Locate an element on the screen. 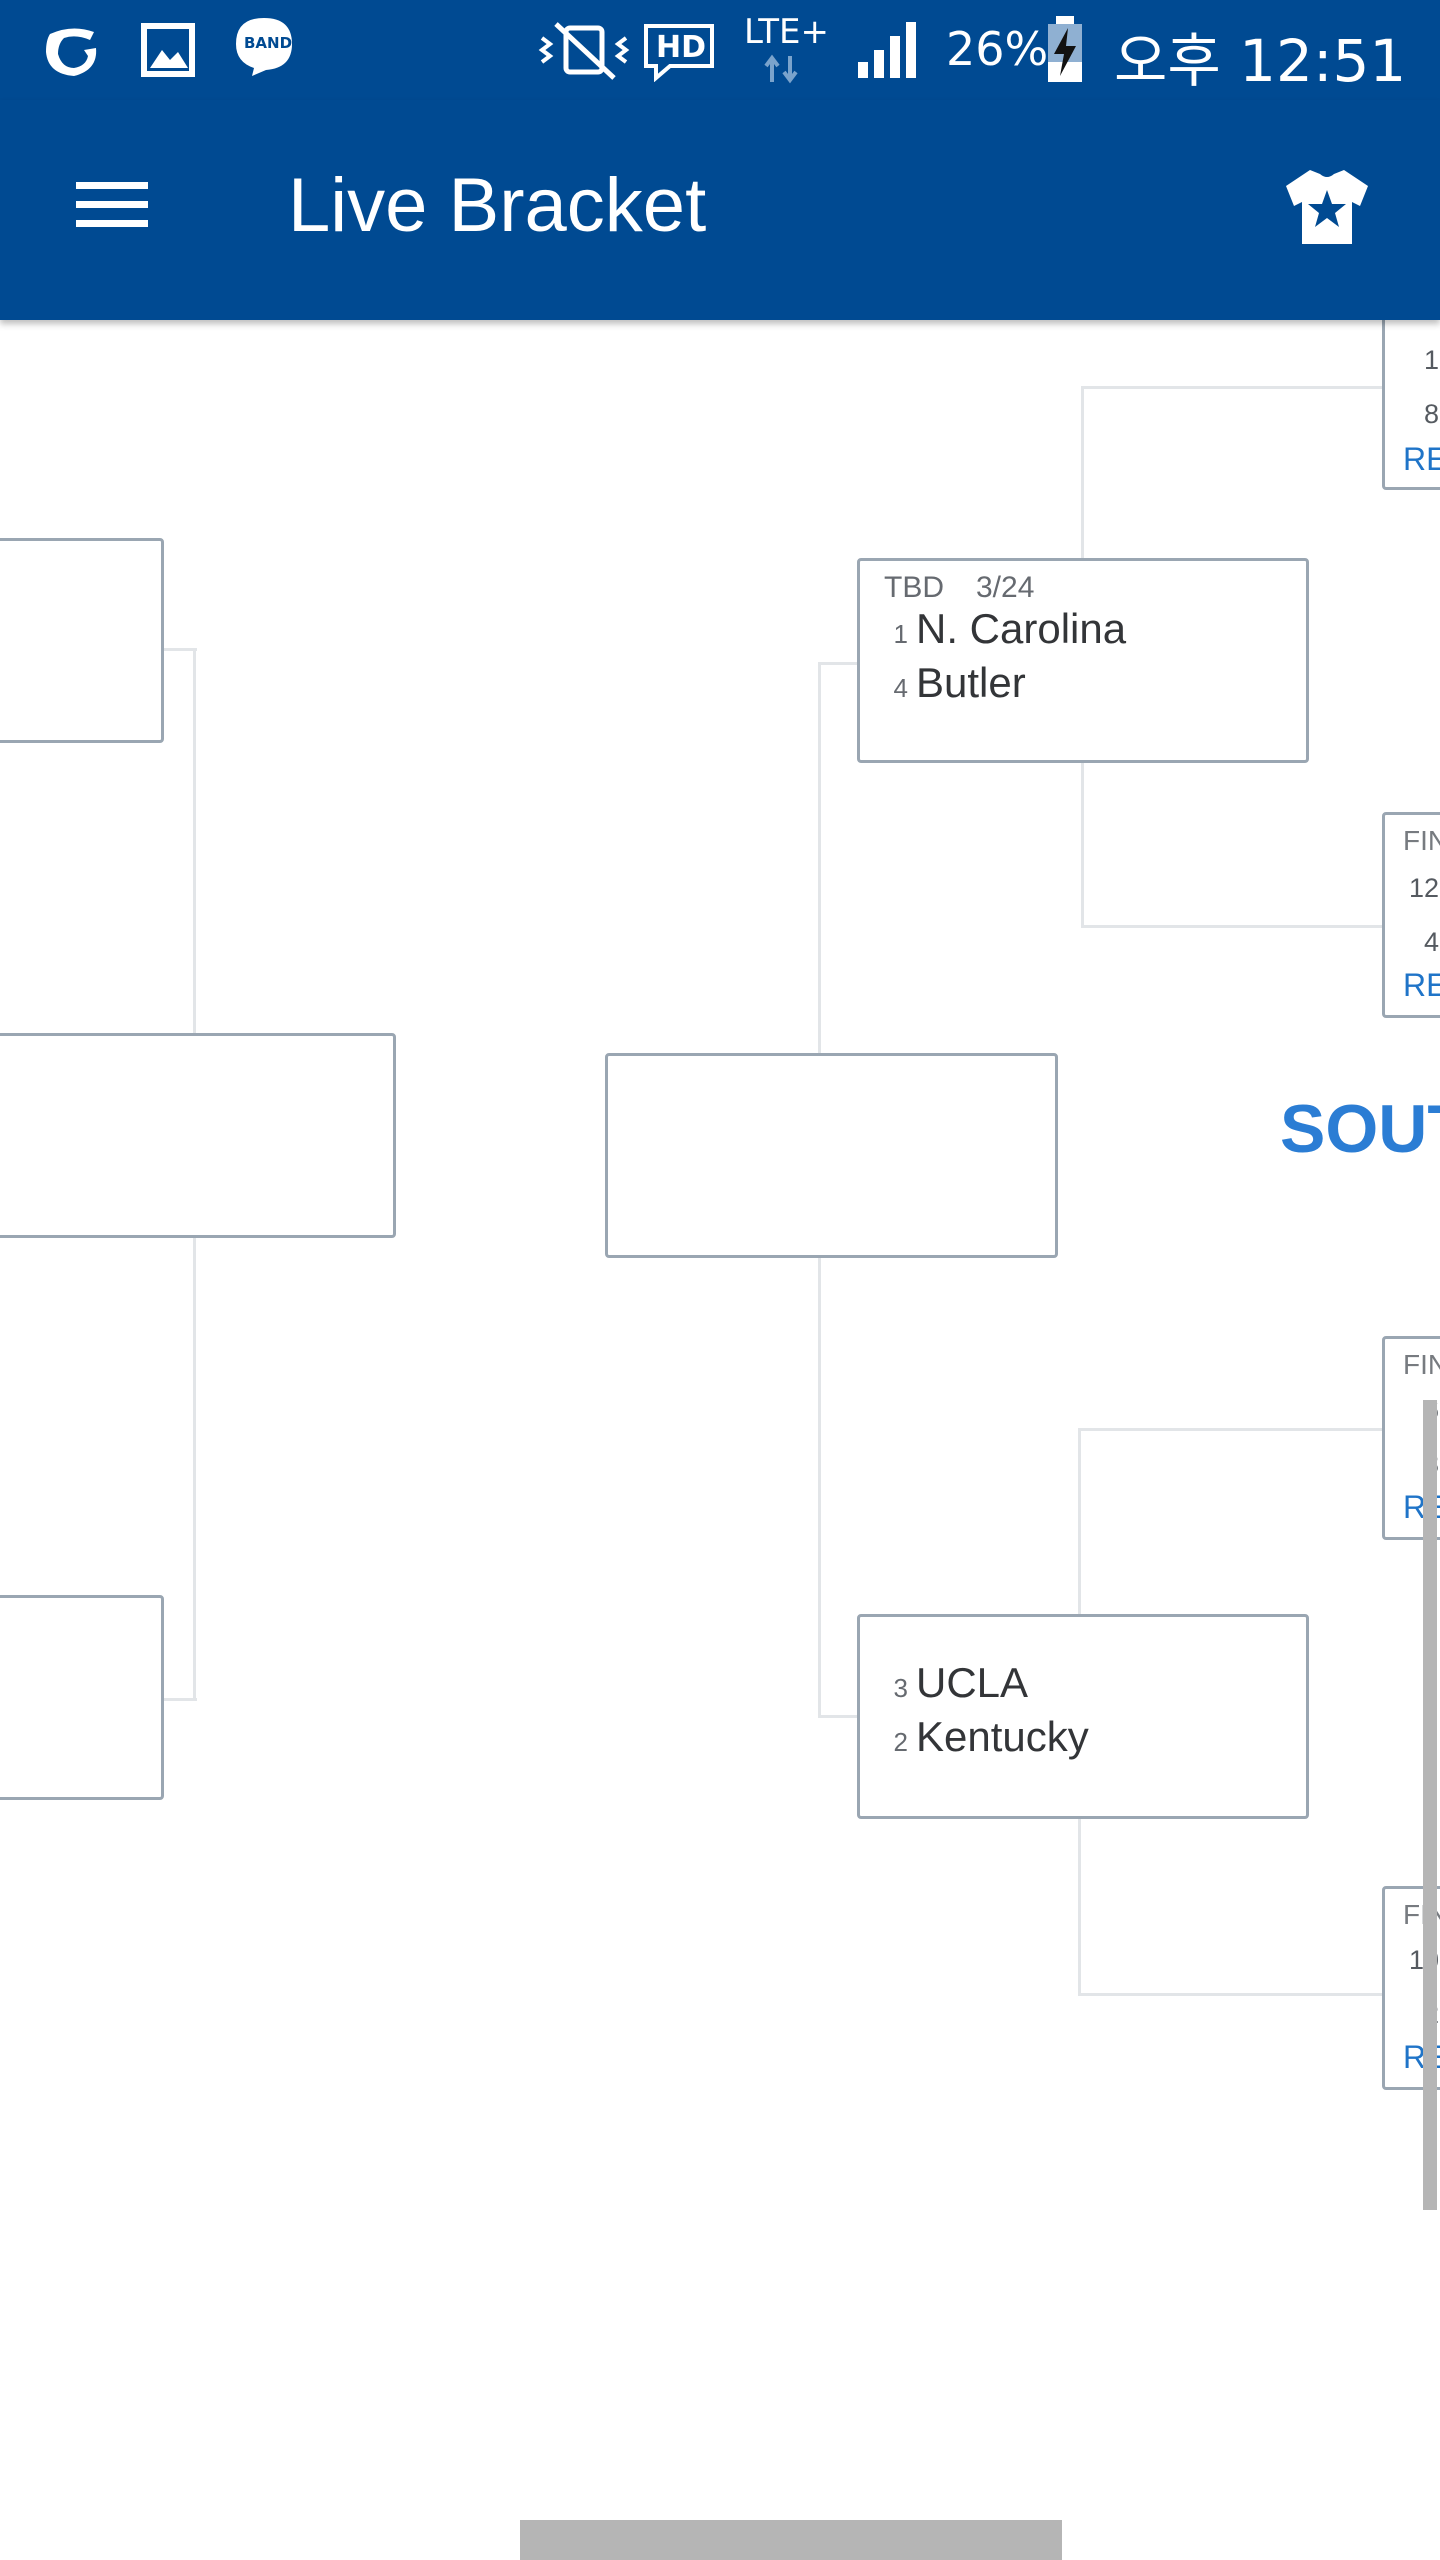 The height and width of the screenshot is (2560, 1440). team-name: UCLA is located at coordinates (972, 1682).